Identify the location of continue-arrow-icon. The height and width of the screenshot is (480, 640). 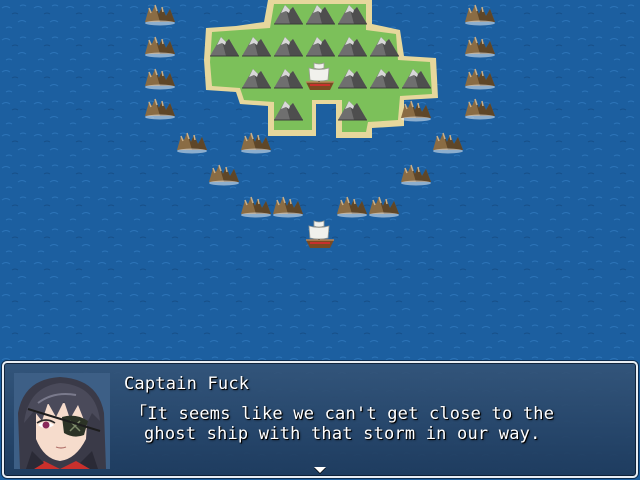
(320, 470).